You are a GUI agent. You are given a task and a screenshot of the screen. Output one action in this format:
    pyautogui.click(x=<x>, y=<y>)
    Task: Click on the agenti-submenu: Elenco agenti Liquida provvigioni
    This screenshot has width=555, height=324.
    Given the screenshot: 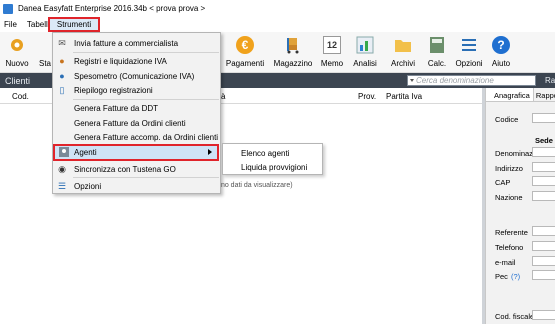 What is the action you would take?
    pyautogui.click(x=272, y=159)
    